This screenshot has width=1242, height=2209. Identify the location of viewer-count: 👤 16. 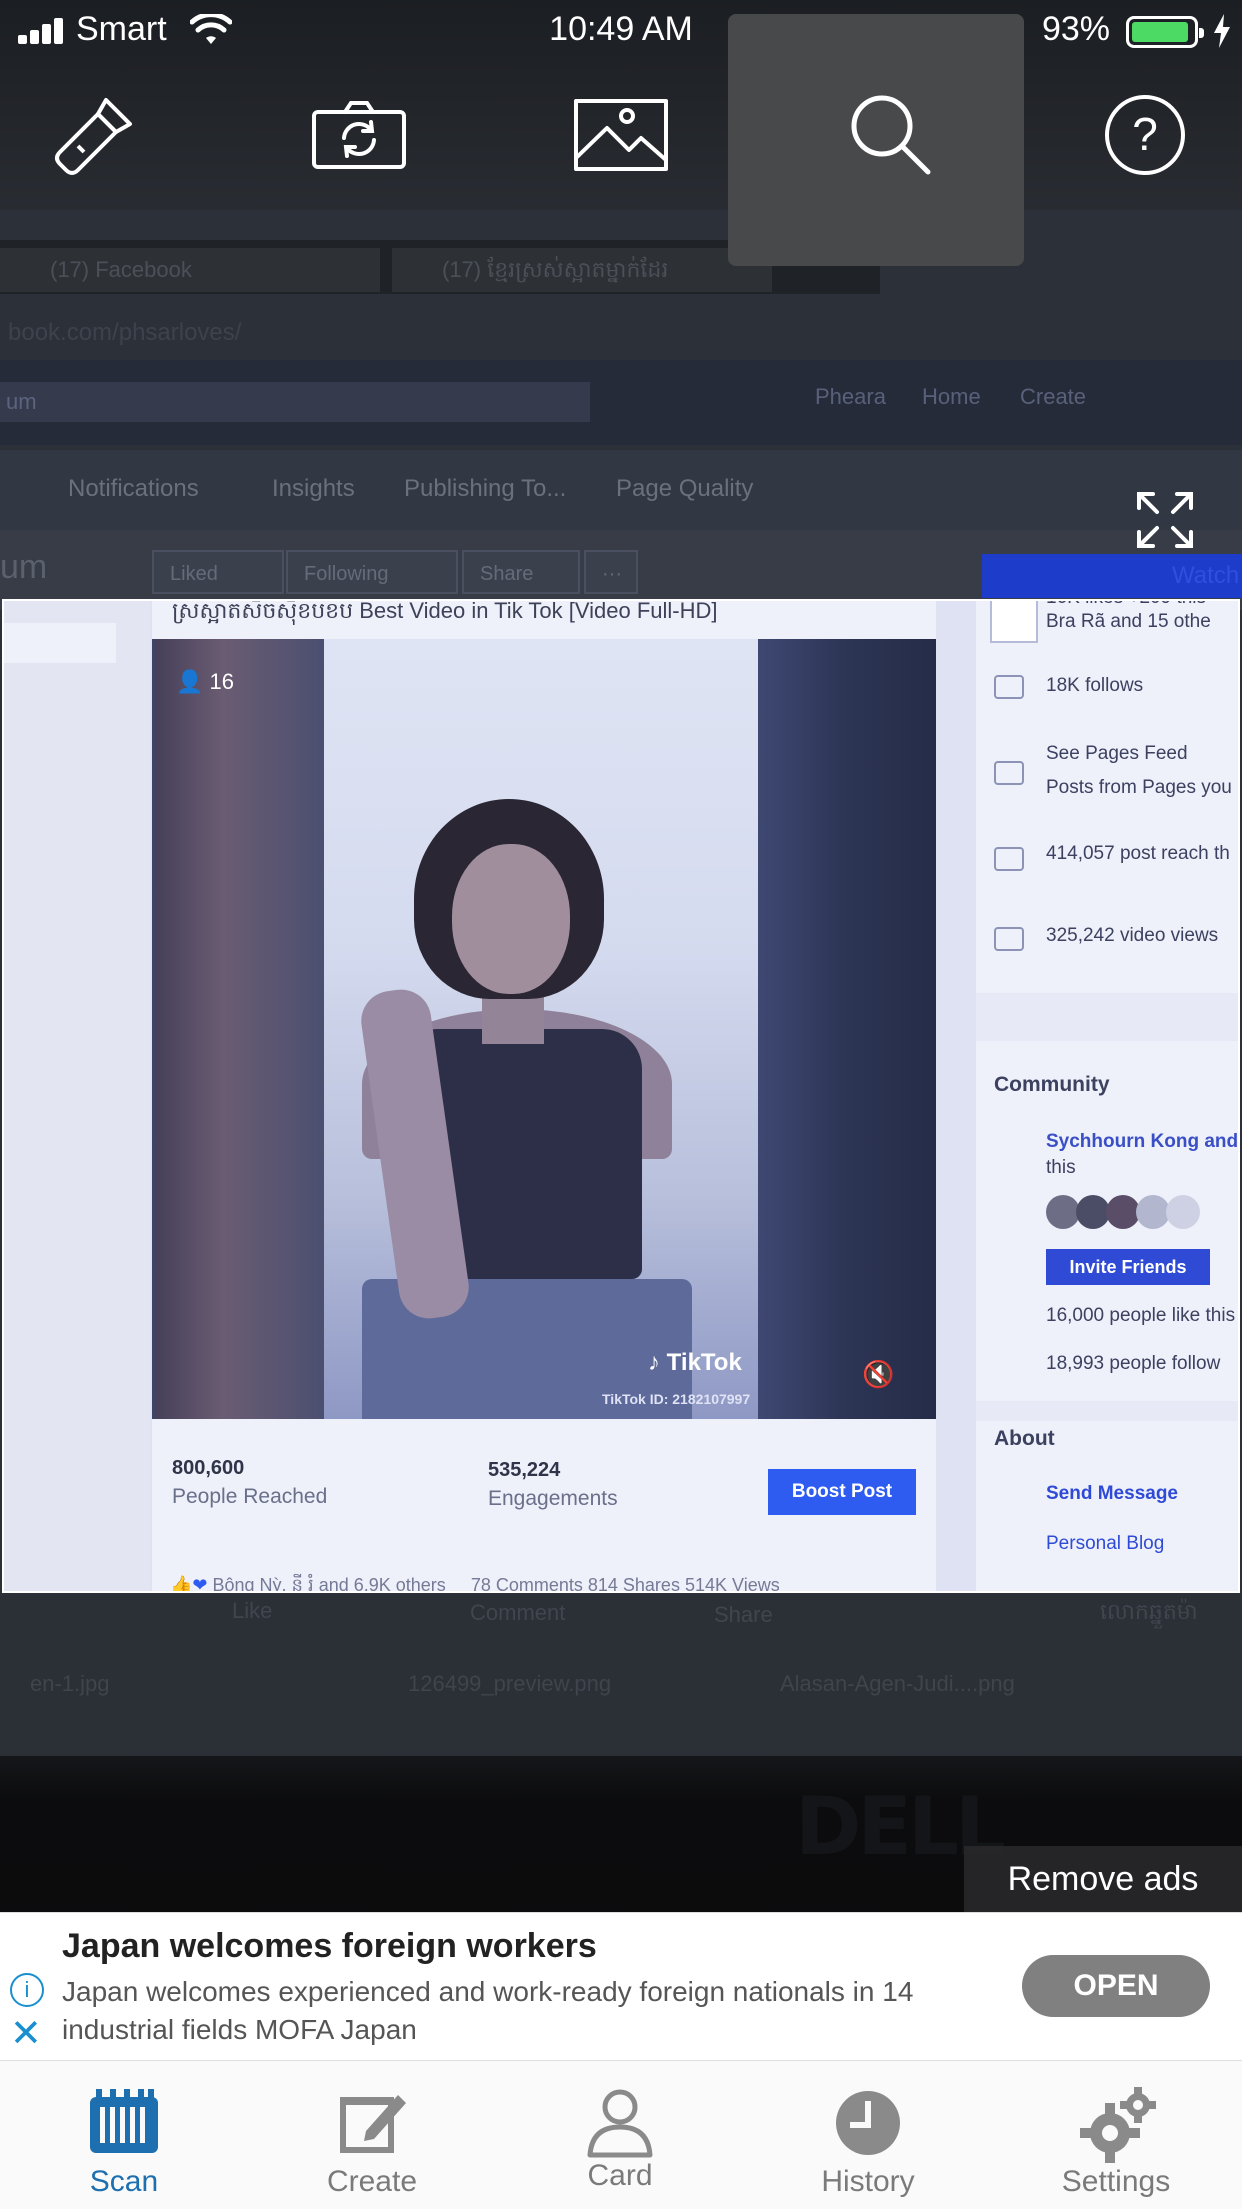
(205, 682).